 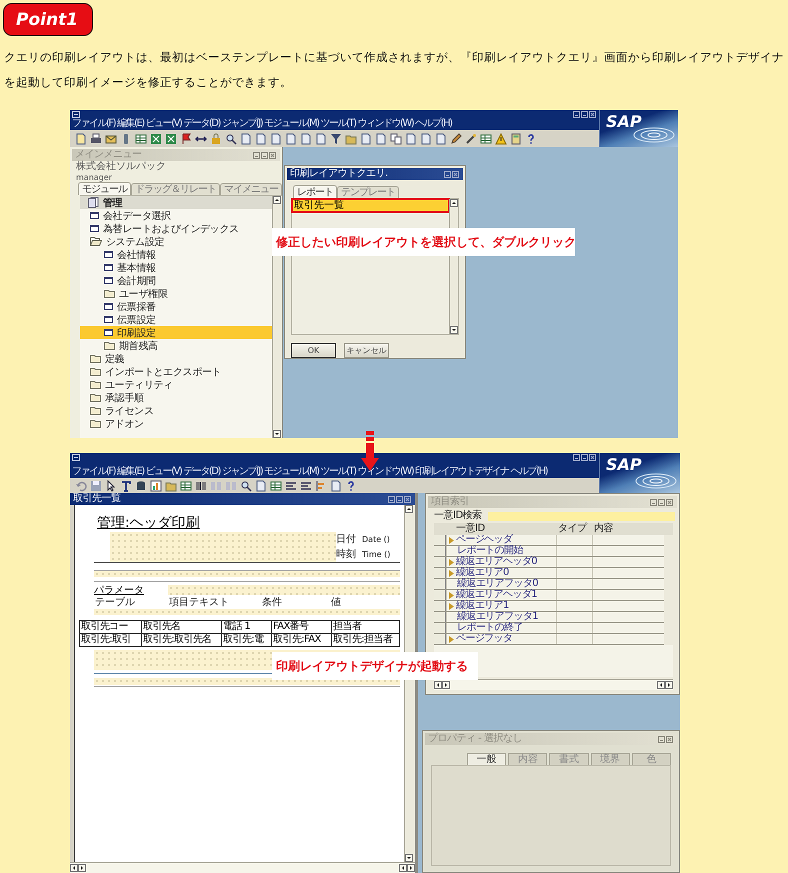 What do you see at coordinates (156, 138) in the screenshot?
I see `spreadsheet-icon` at bounding box center [156, 138].